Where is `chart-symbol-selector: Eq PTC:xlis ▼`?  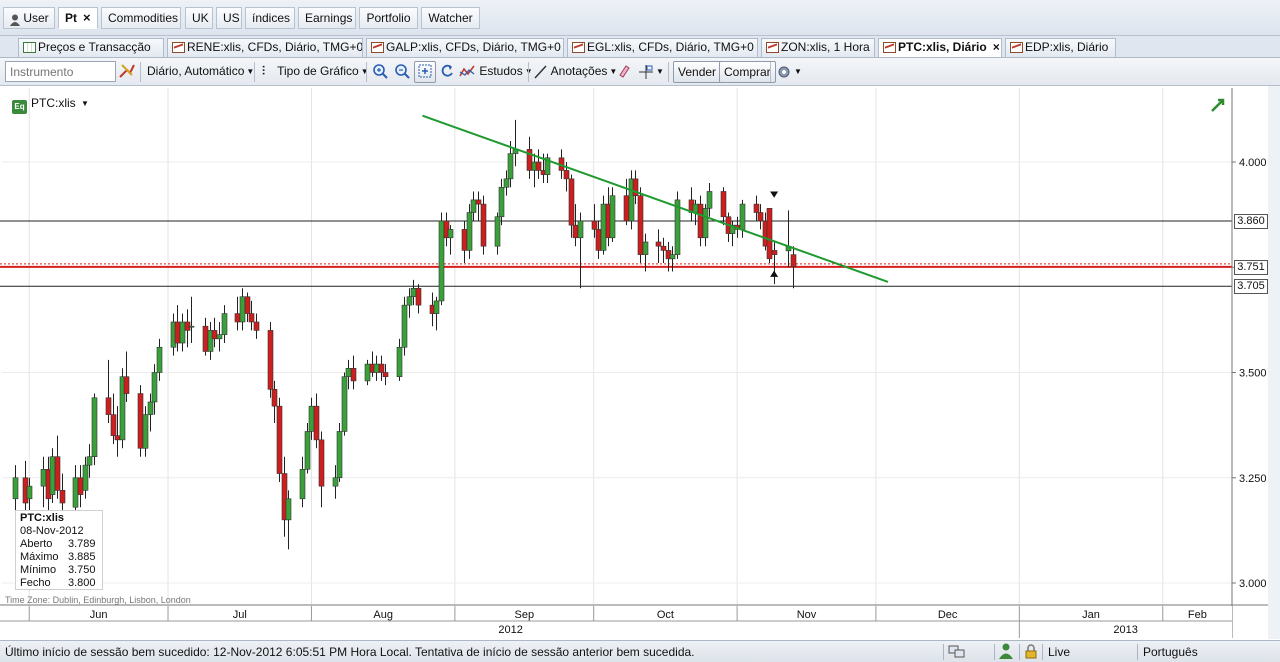 chart-symbol-selector: Eq PTC:xlis ▼ is located at coordinates (50, 105).